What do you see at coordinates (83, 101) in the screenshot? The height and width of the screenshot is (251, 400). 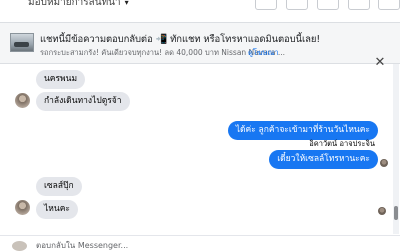 I see `message-bubble-incoming: กำลังเดินทางไปตูรจ้า` at bounding box center [83, 101].